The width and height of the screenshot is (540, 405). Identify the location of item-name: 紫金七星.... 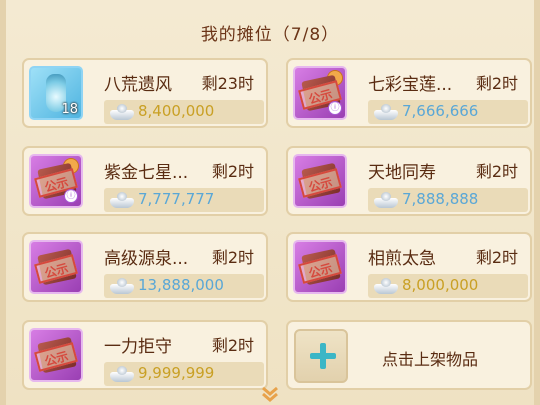
(146, 173).